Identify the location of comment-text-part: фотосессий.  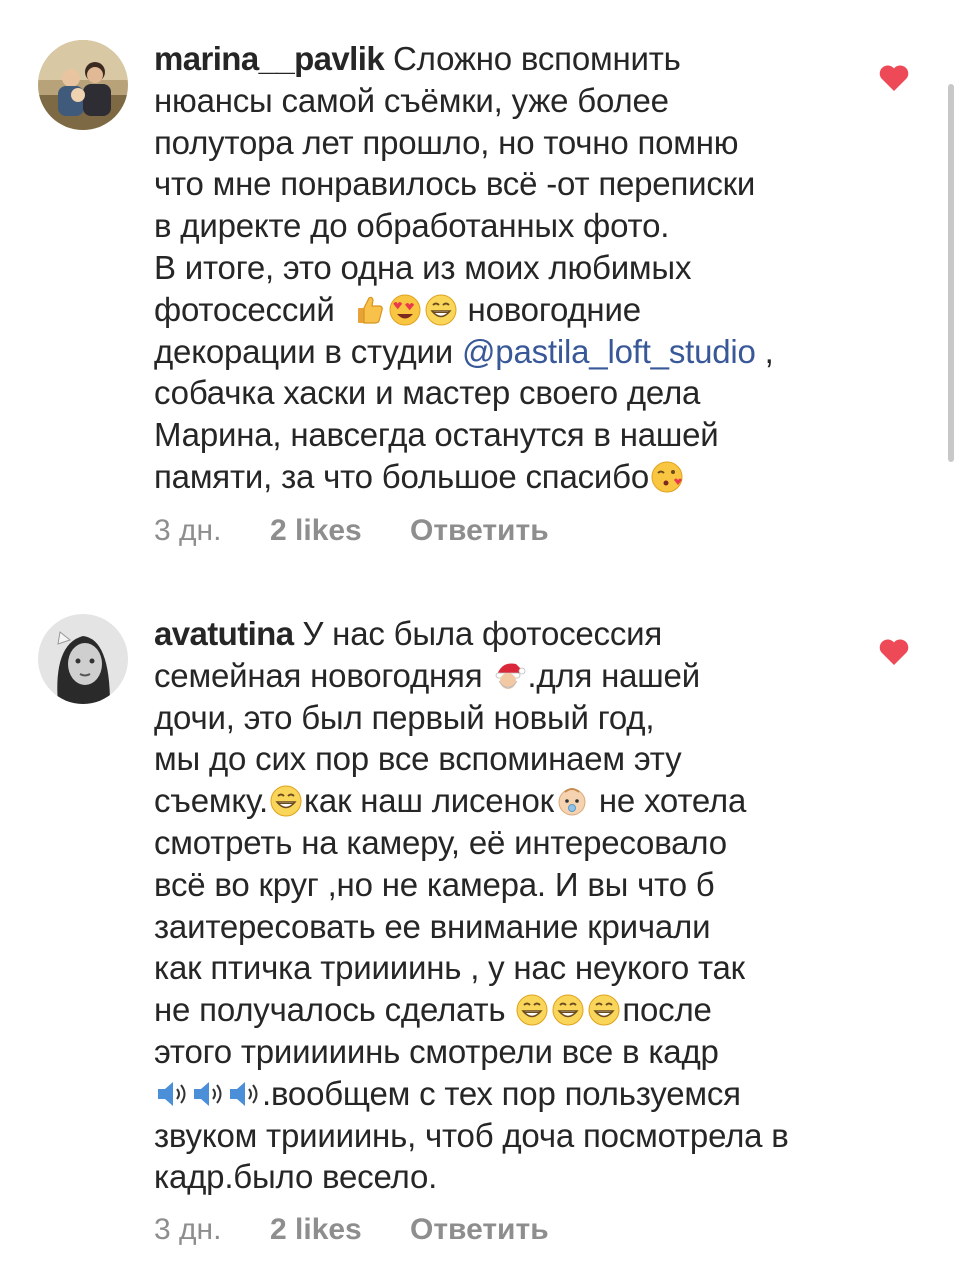
(244, 309).